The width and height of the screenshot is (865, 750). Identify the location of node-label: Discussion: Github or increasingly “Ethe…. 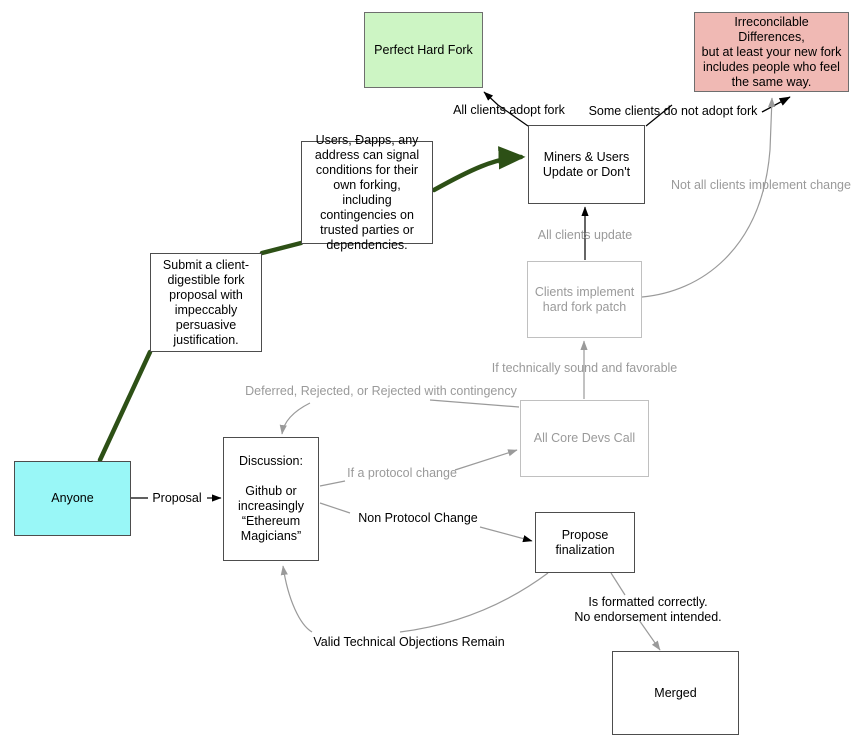
(270, 498).